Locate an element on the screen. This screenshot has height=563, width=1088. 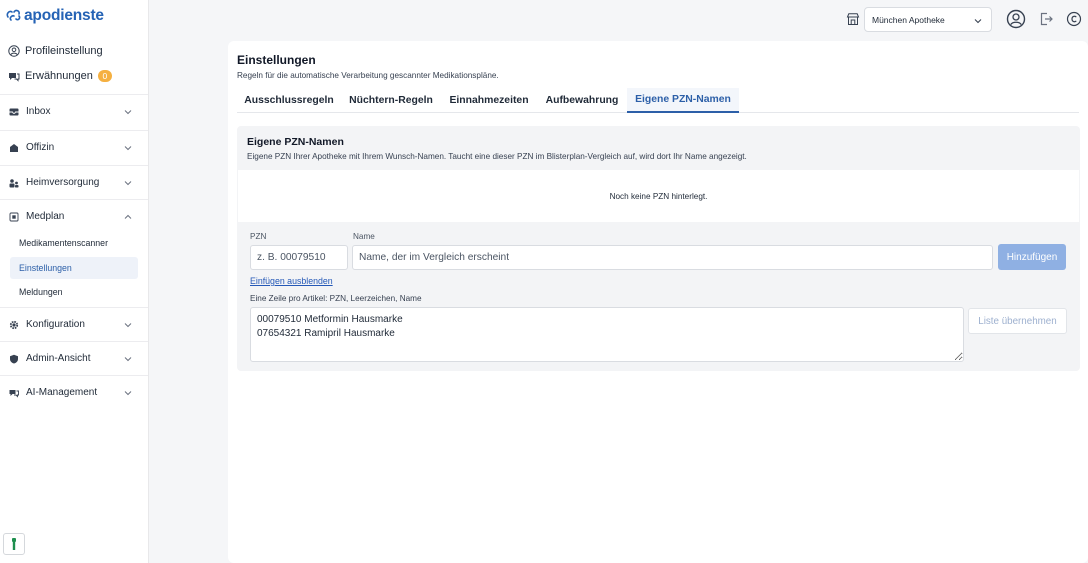
sidebar-item-ai-management: AI-Management is located at coordinates (74, 392).